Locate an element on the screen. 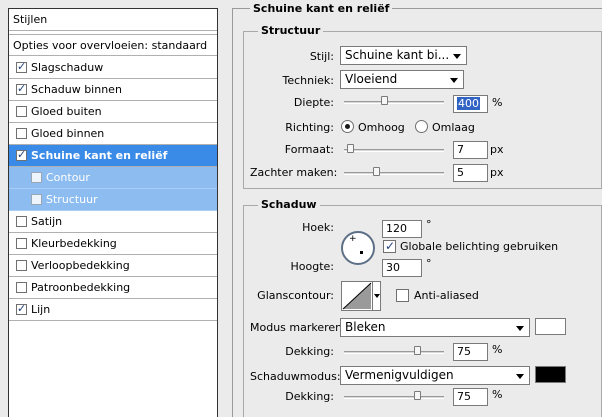 The image size is (602, 417). shadow-opacity-label: Dekking: is located at coordinates (309, 396).